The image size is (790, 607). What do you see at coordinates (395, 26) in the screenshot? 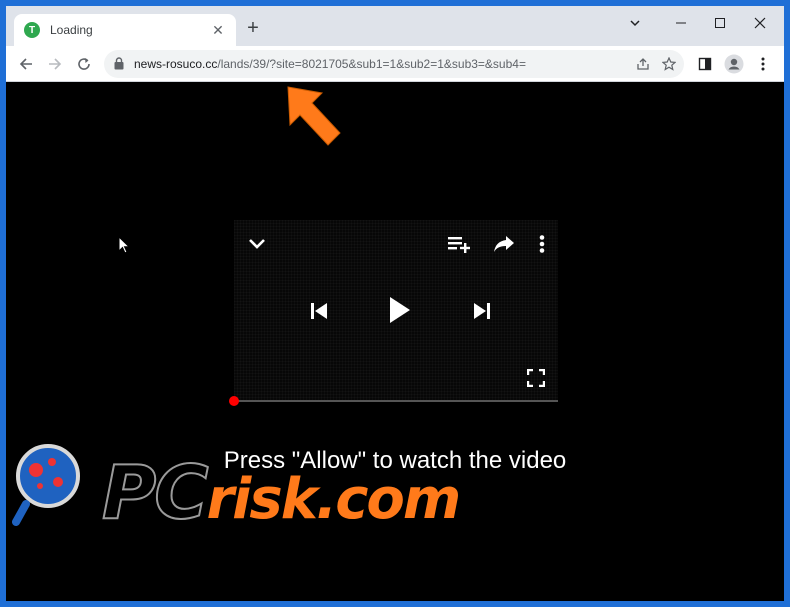
I see `tab-strip: T Loading ✕ +` at bounding box center [395, 26].